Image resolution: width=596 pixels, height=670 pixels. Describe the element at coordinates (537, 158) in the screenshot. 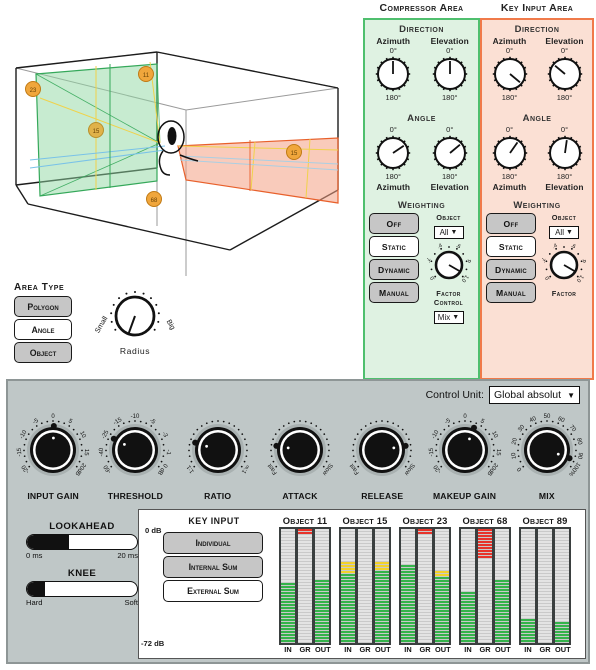

I see `key-angle-knobs: 0° 180° Azimuth 0° 180° Elevation` at that location.